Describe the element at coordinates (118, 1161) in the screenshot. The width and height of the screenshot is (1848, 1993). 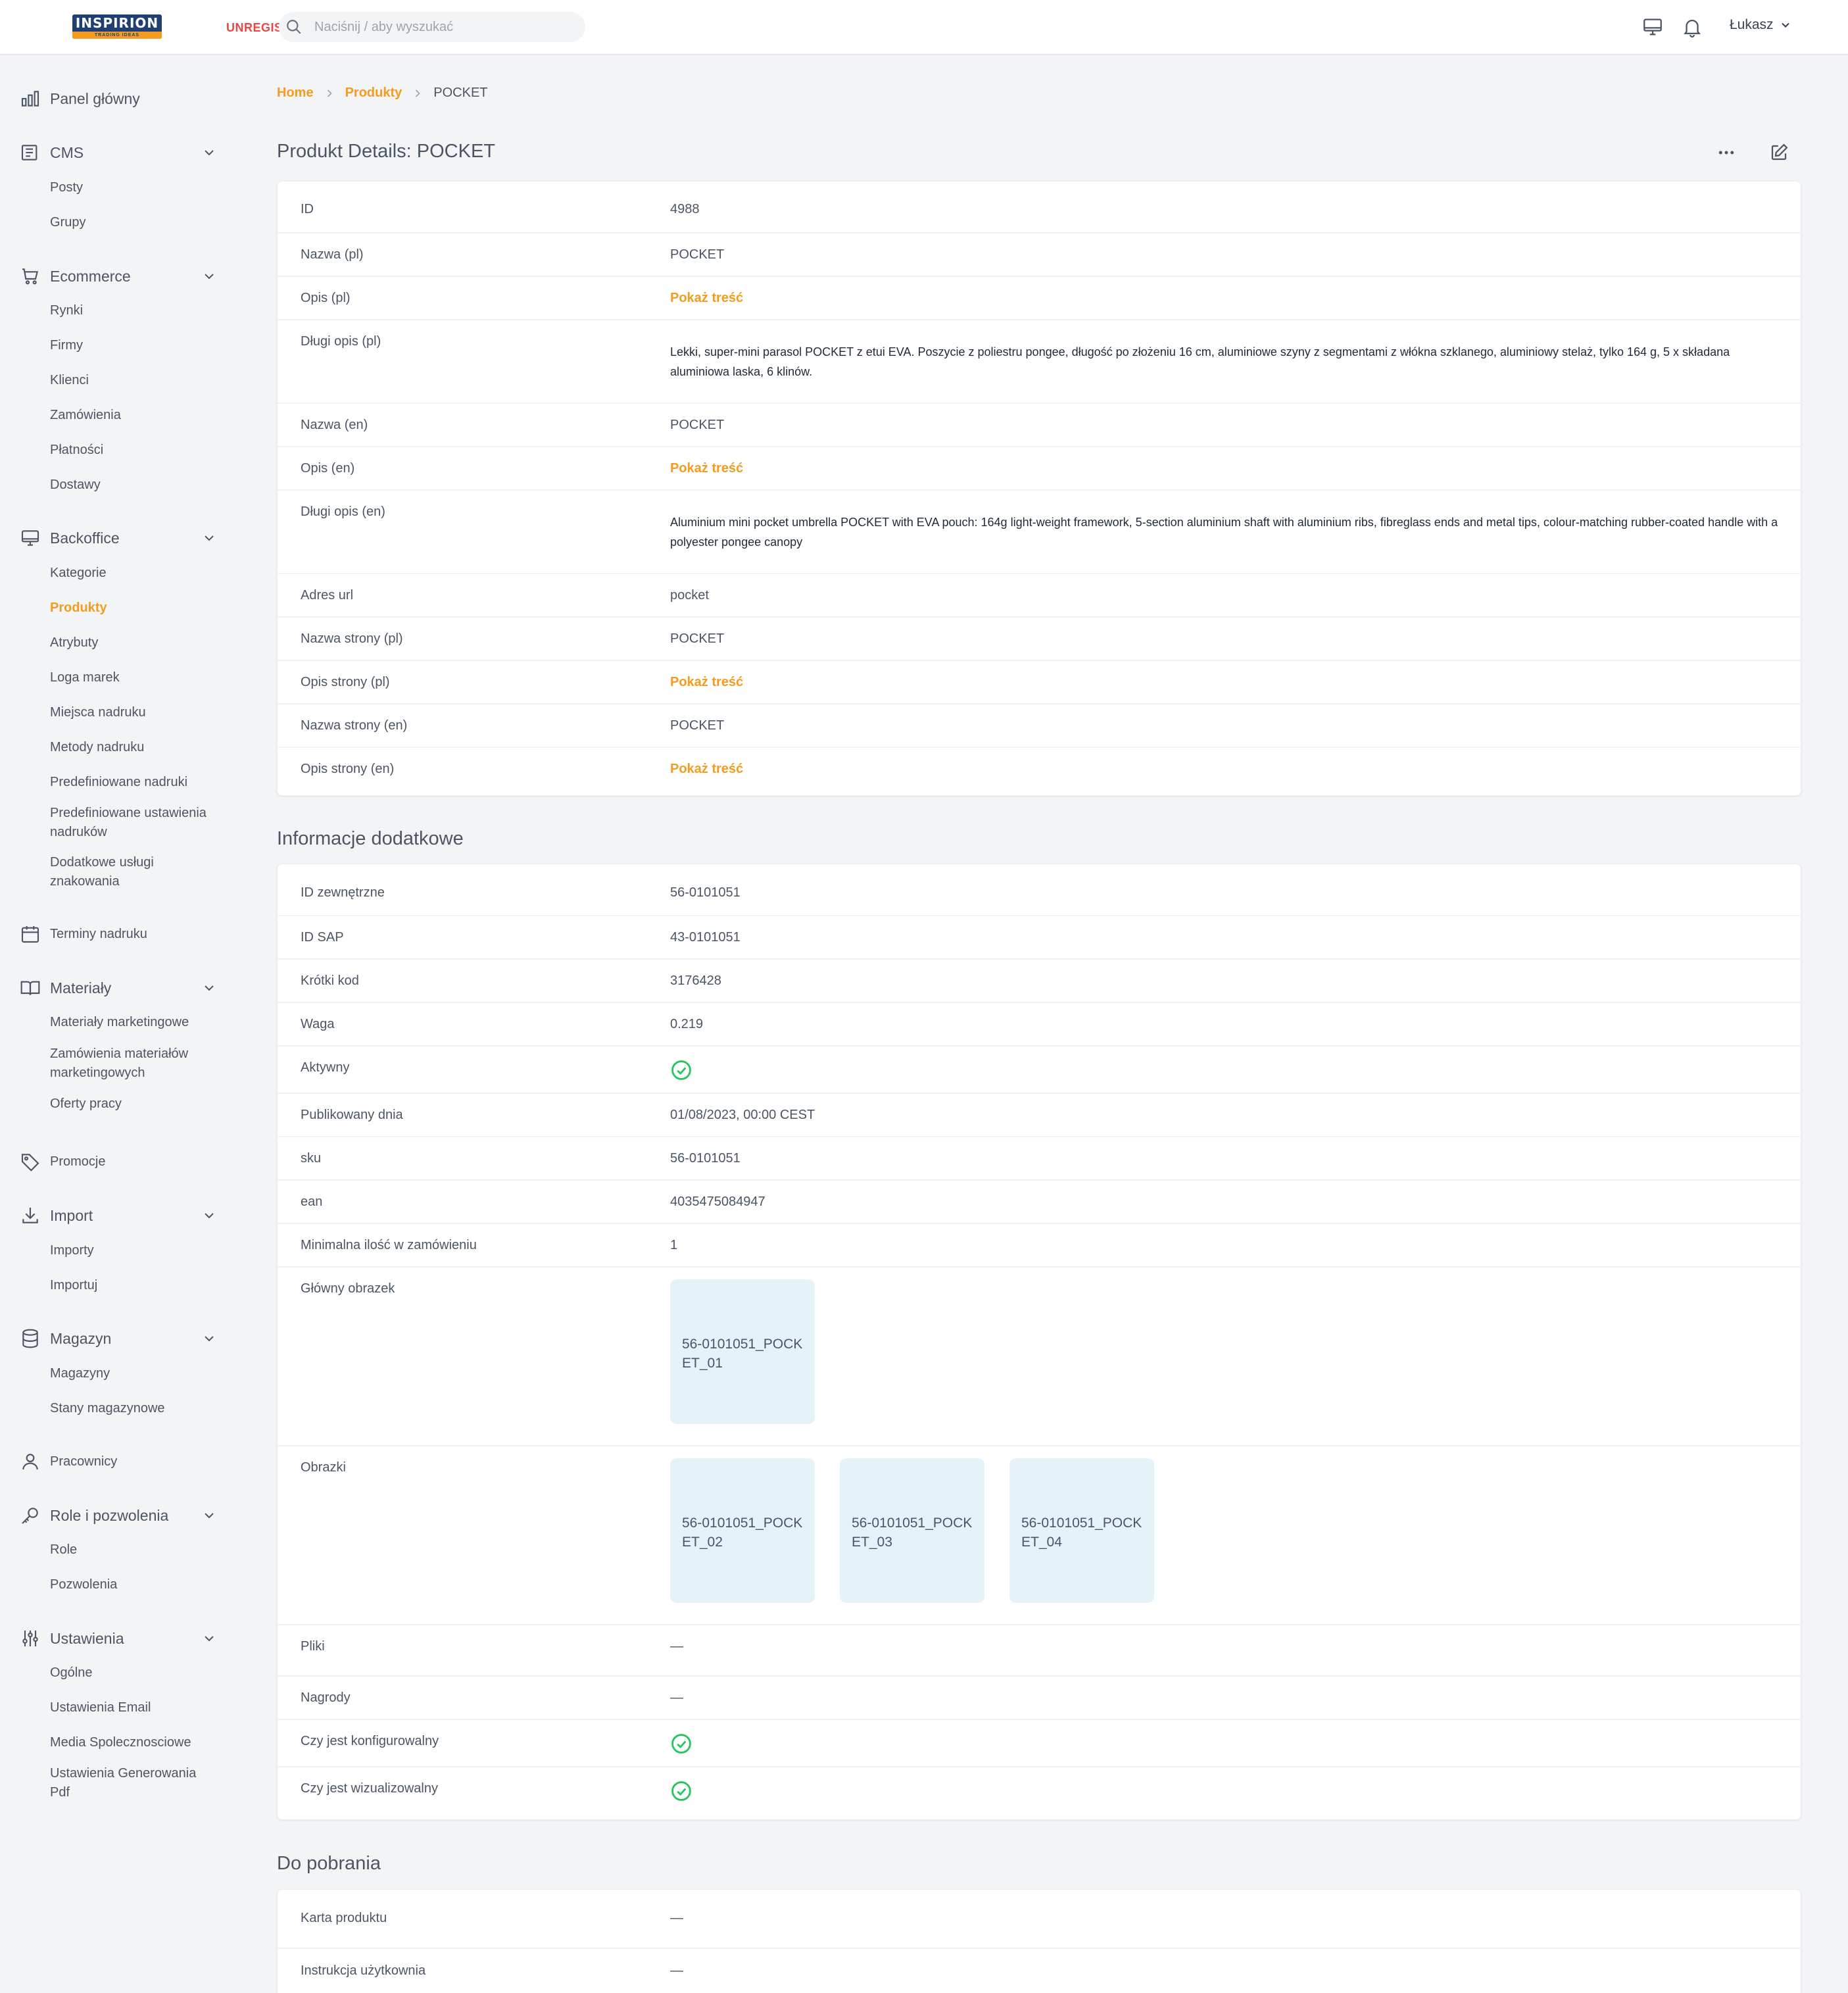
I see `sidebar-item-promocje: Promocje` at that location.